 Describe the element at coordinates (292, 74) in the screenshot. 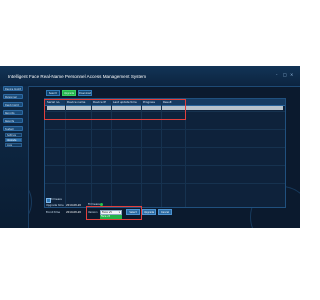

I see `close-icon: ×` at that location.